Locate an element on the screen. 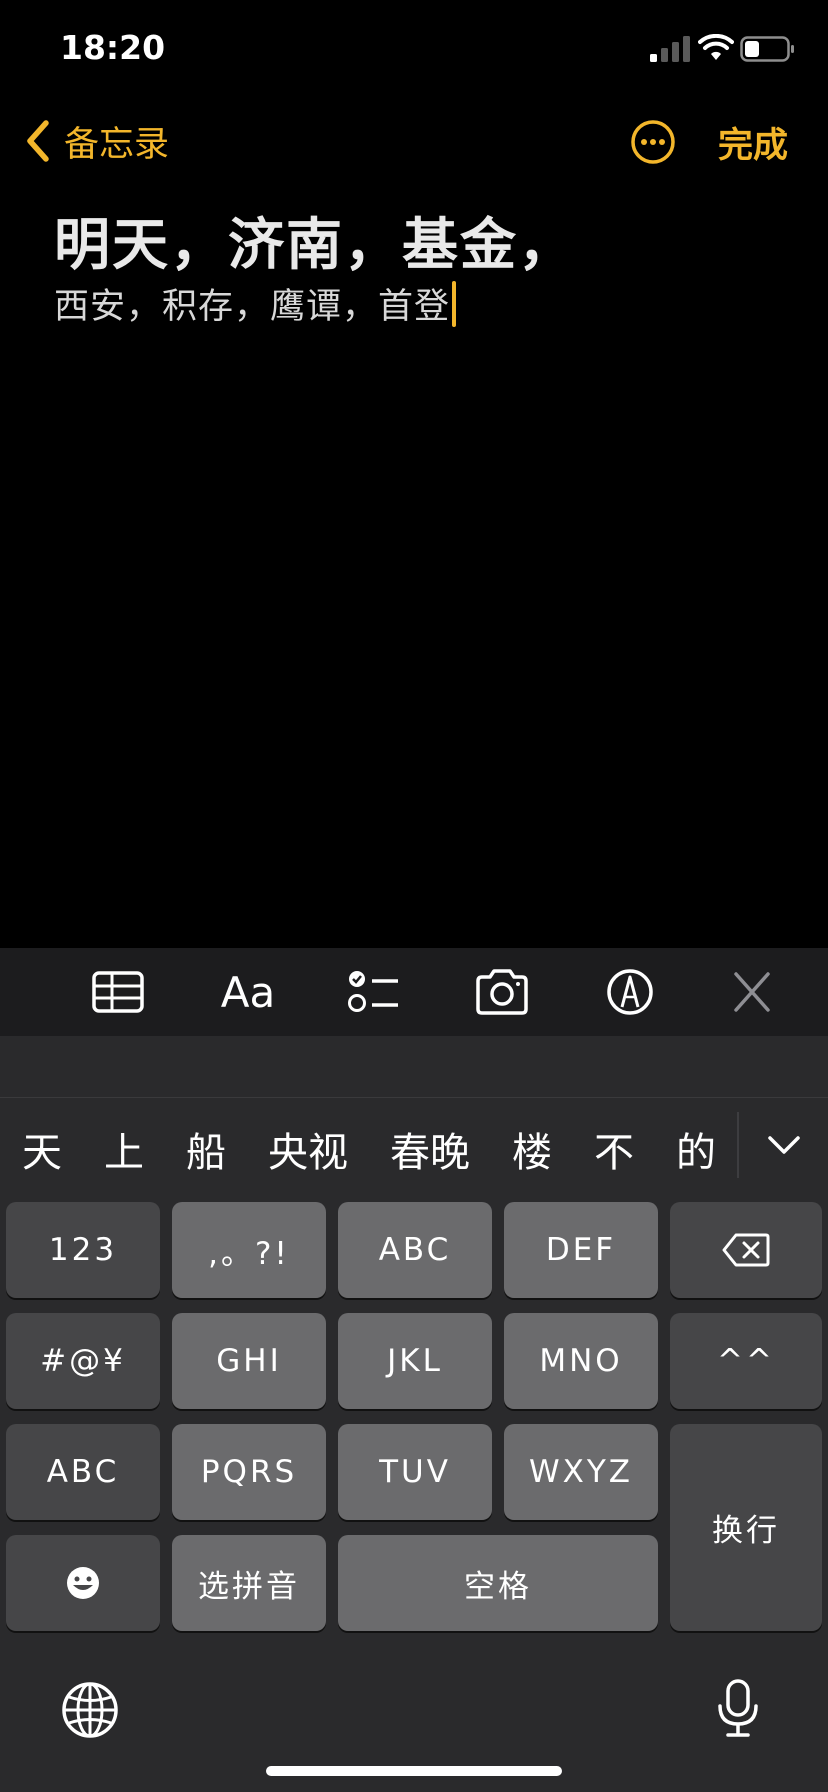  chevron-down-icon is located at coordinates (784, 1145).